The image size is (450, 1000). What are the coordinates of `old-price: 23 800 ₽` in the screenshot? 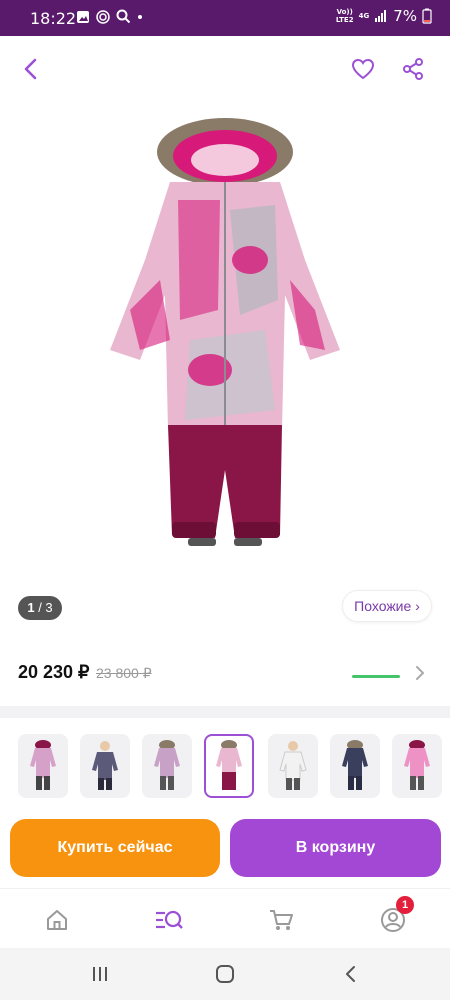 It's located at (124, 673).